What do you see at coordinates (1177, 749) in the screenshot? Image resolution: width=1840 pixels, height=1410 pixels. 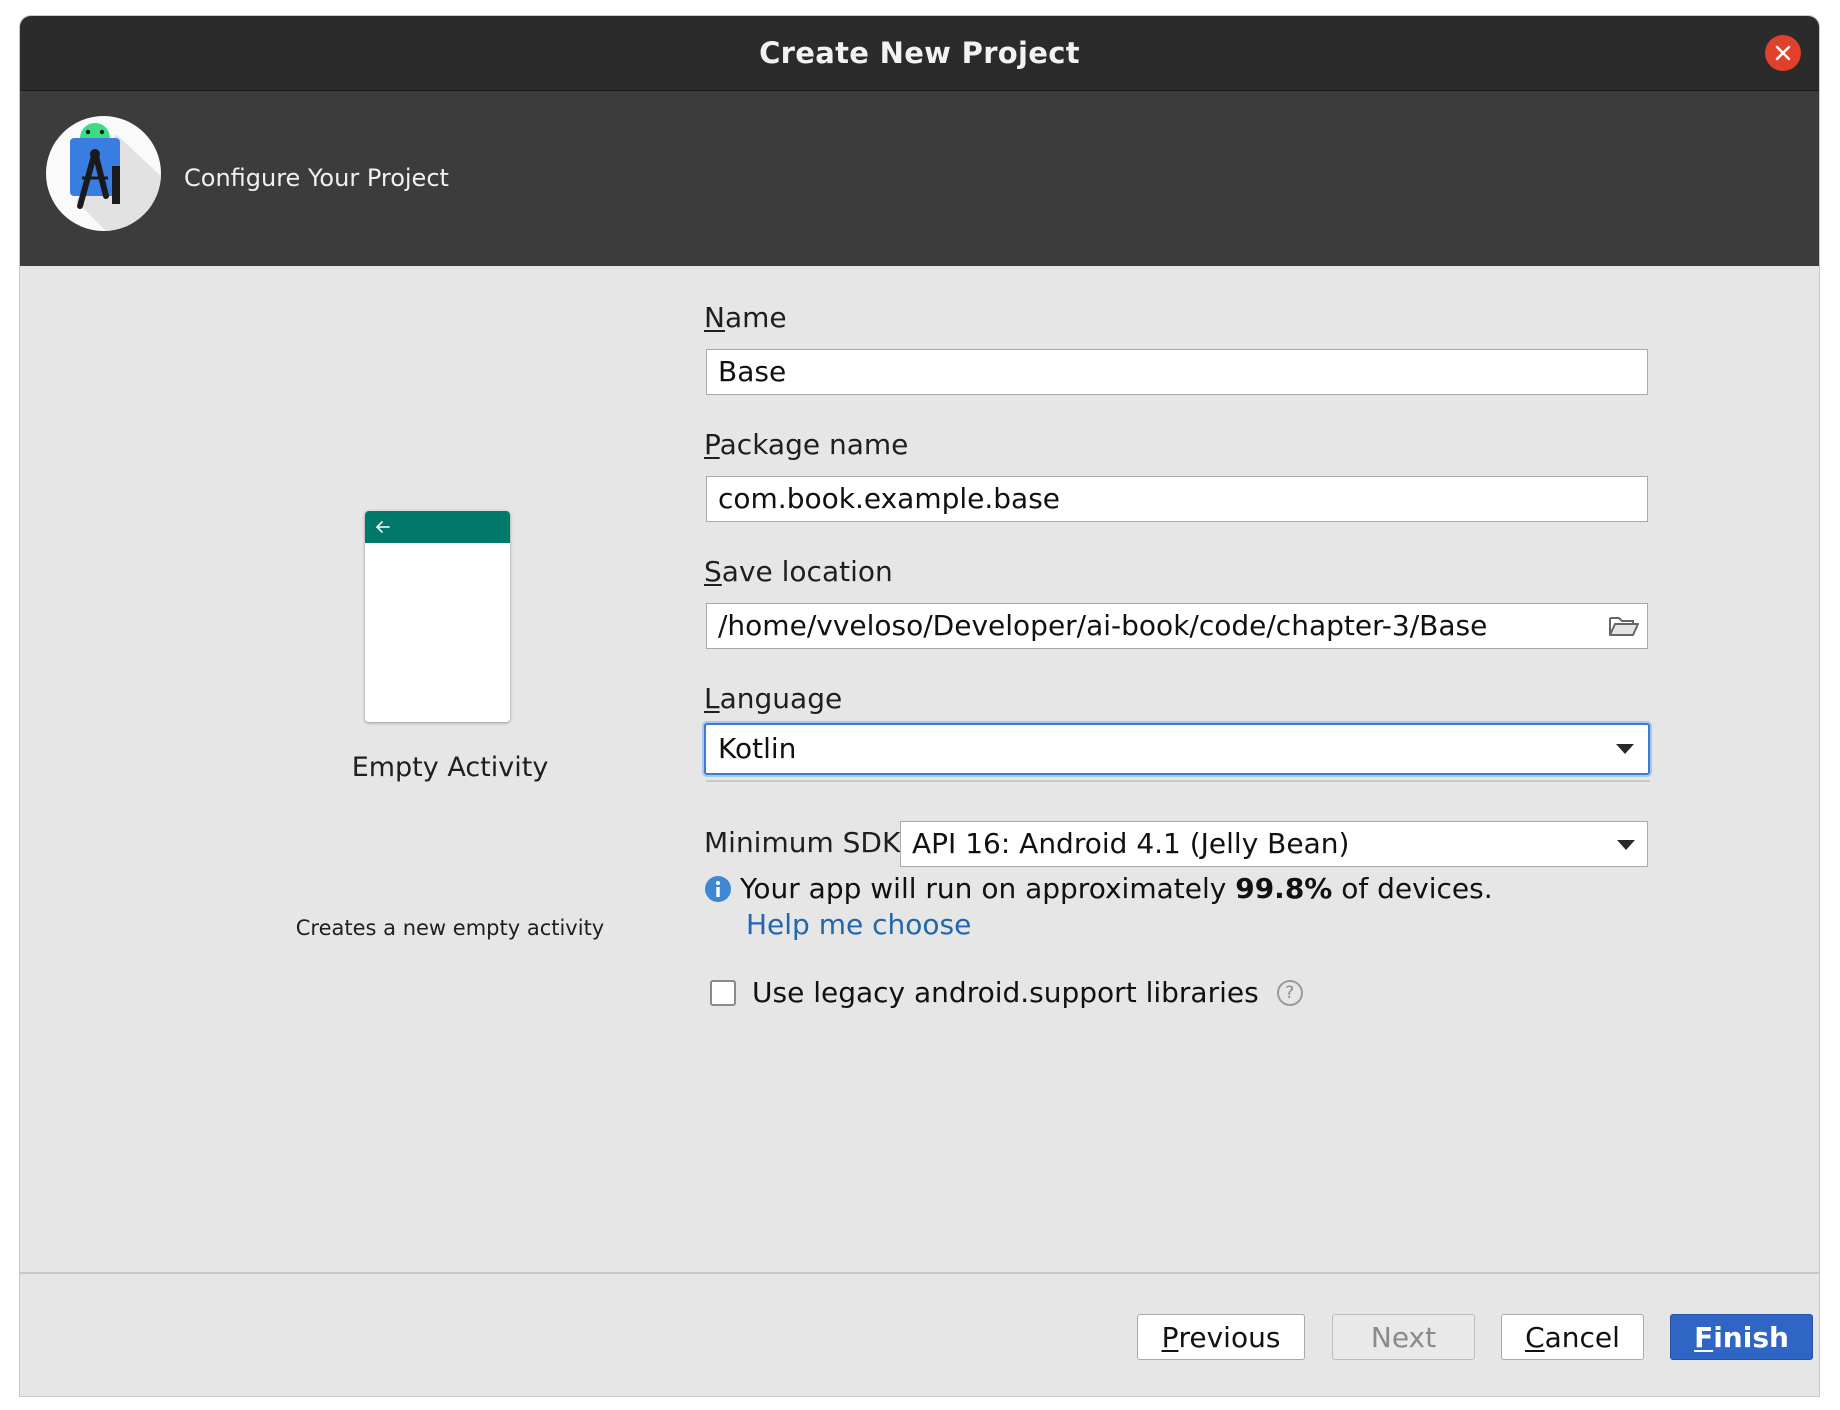 I see `language-dropdown: Kotlin` at bounding box center [1177, 749].